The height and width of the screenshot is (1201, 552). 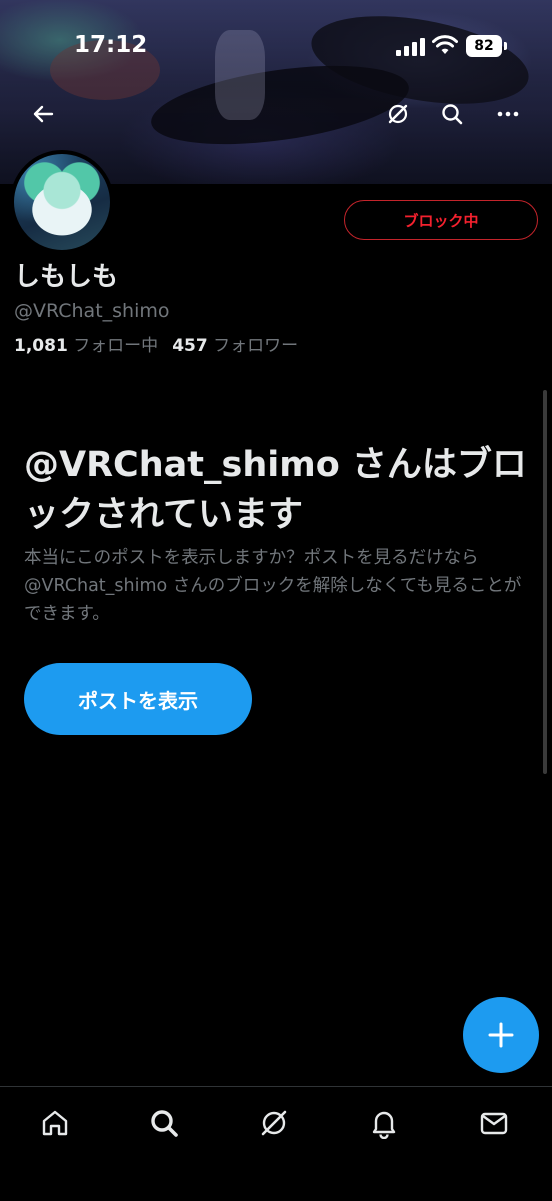 What do you see at coordinates (545, 582) in the screenshot?
I see `scrollbar` at bounding box center [545, 582].